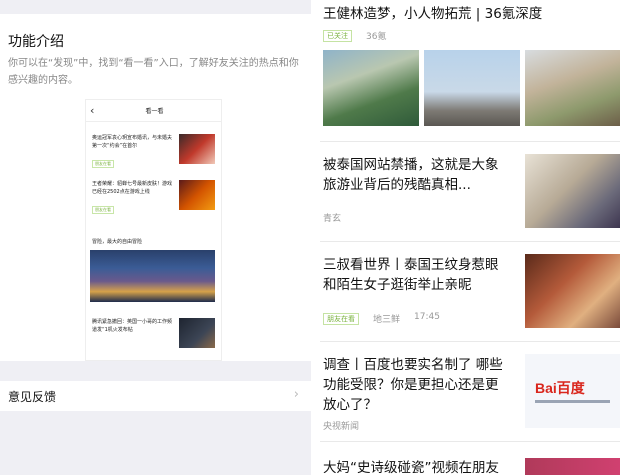 This screenshot has height=475, width=620. I want to click on feature-title: 功能介绍, so click(36, 42).